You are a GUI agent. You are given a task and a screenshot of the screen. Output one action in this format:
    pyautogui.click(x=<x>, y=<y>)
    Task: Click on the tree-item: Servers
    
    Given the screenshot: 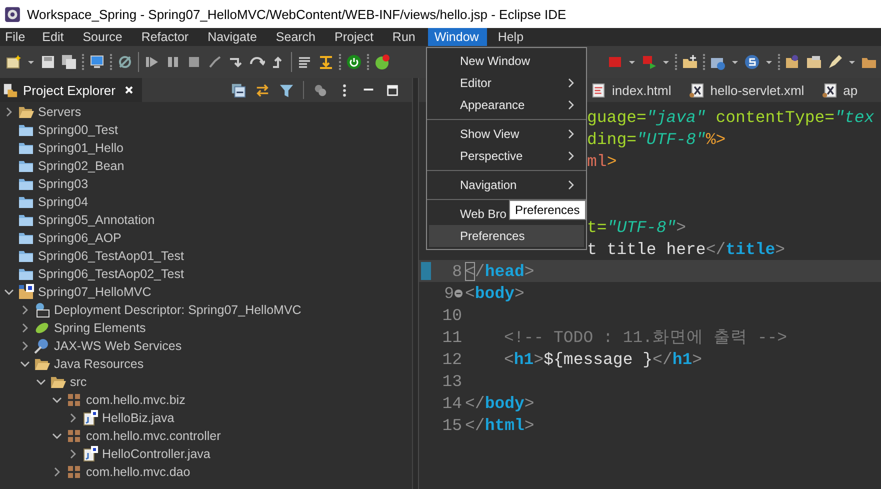 What is the action you would take?
    pyautogui.click(x=60, y=112)
    